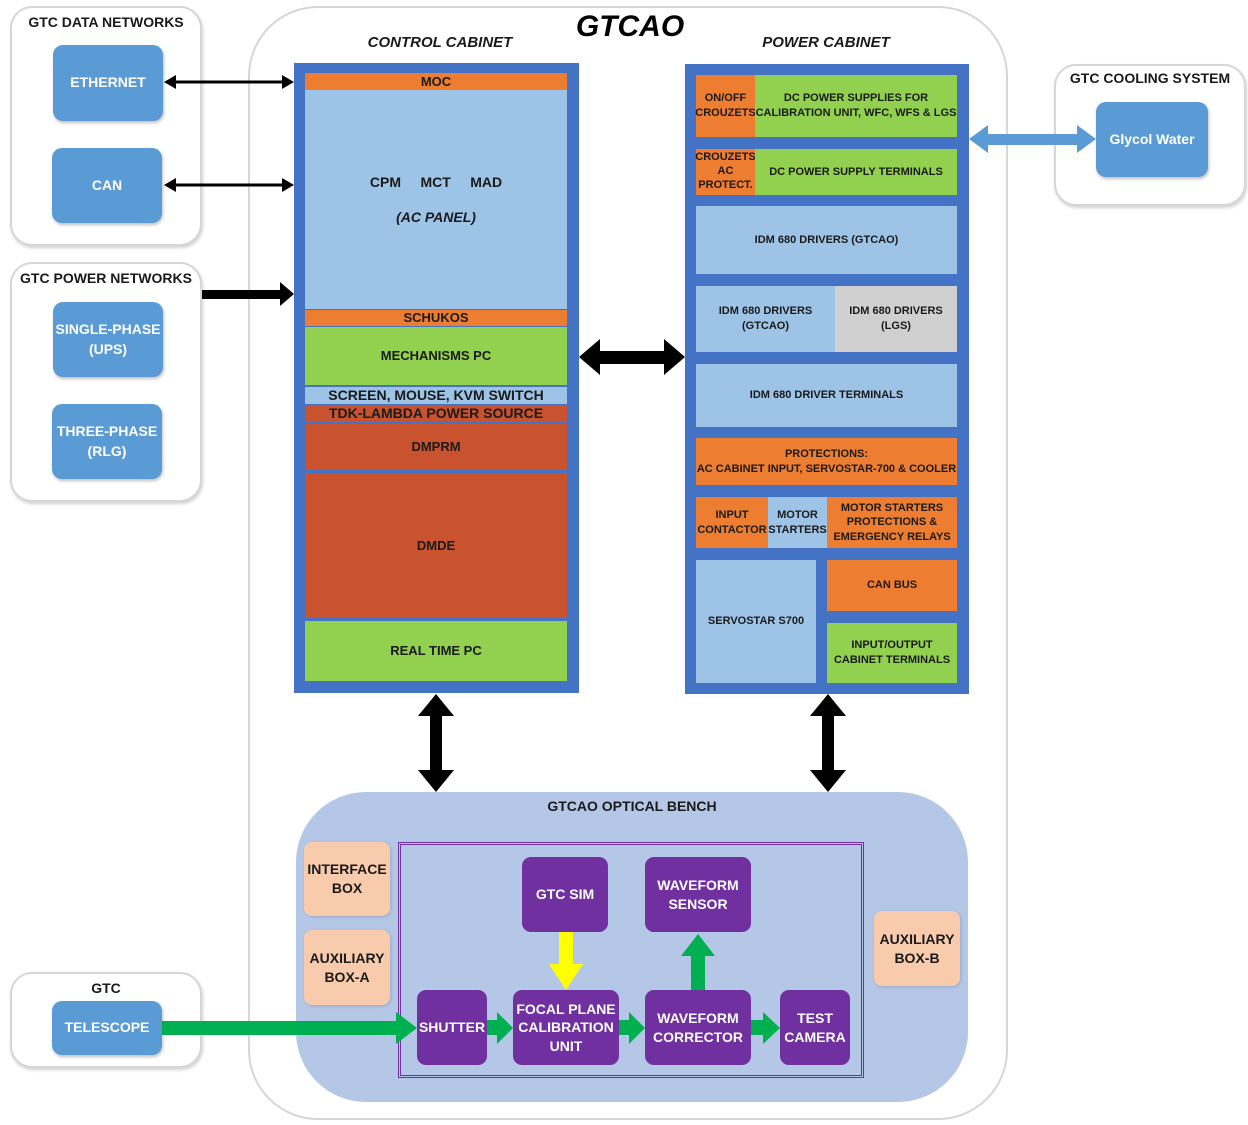 The image size is (1248, 1125). What do you see at coordinates (632, 806) in the screenshot?
I see `optical-bench-title: GTCAO OPTICAL BENCH` at bounding box center [632, 806].